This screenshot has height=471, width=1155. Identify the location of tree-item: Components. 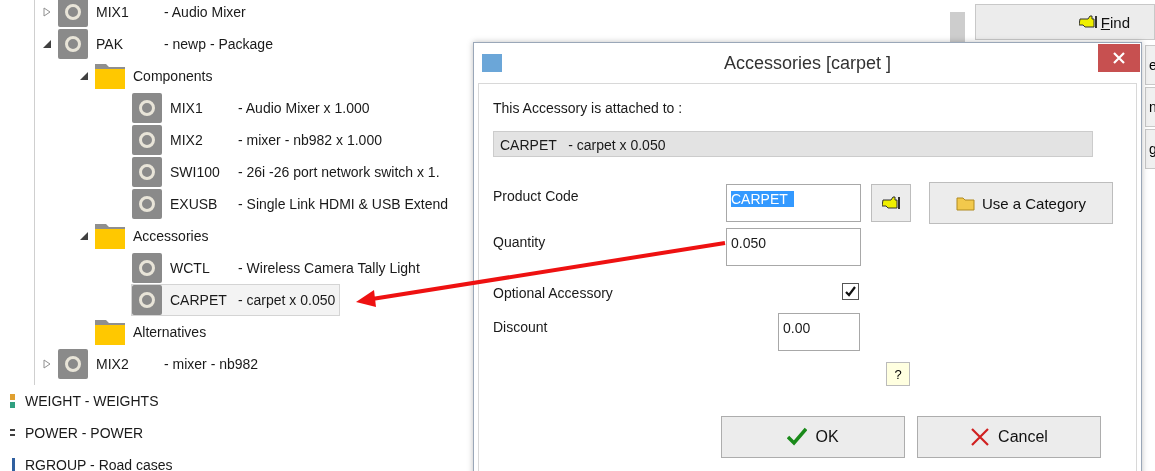
(156, 76).